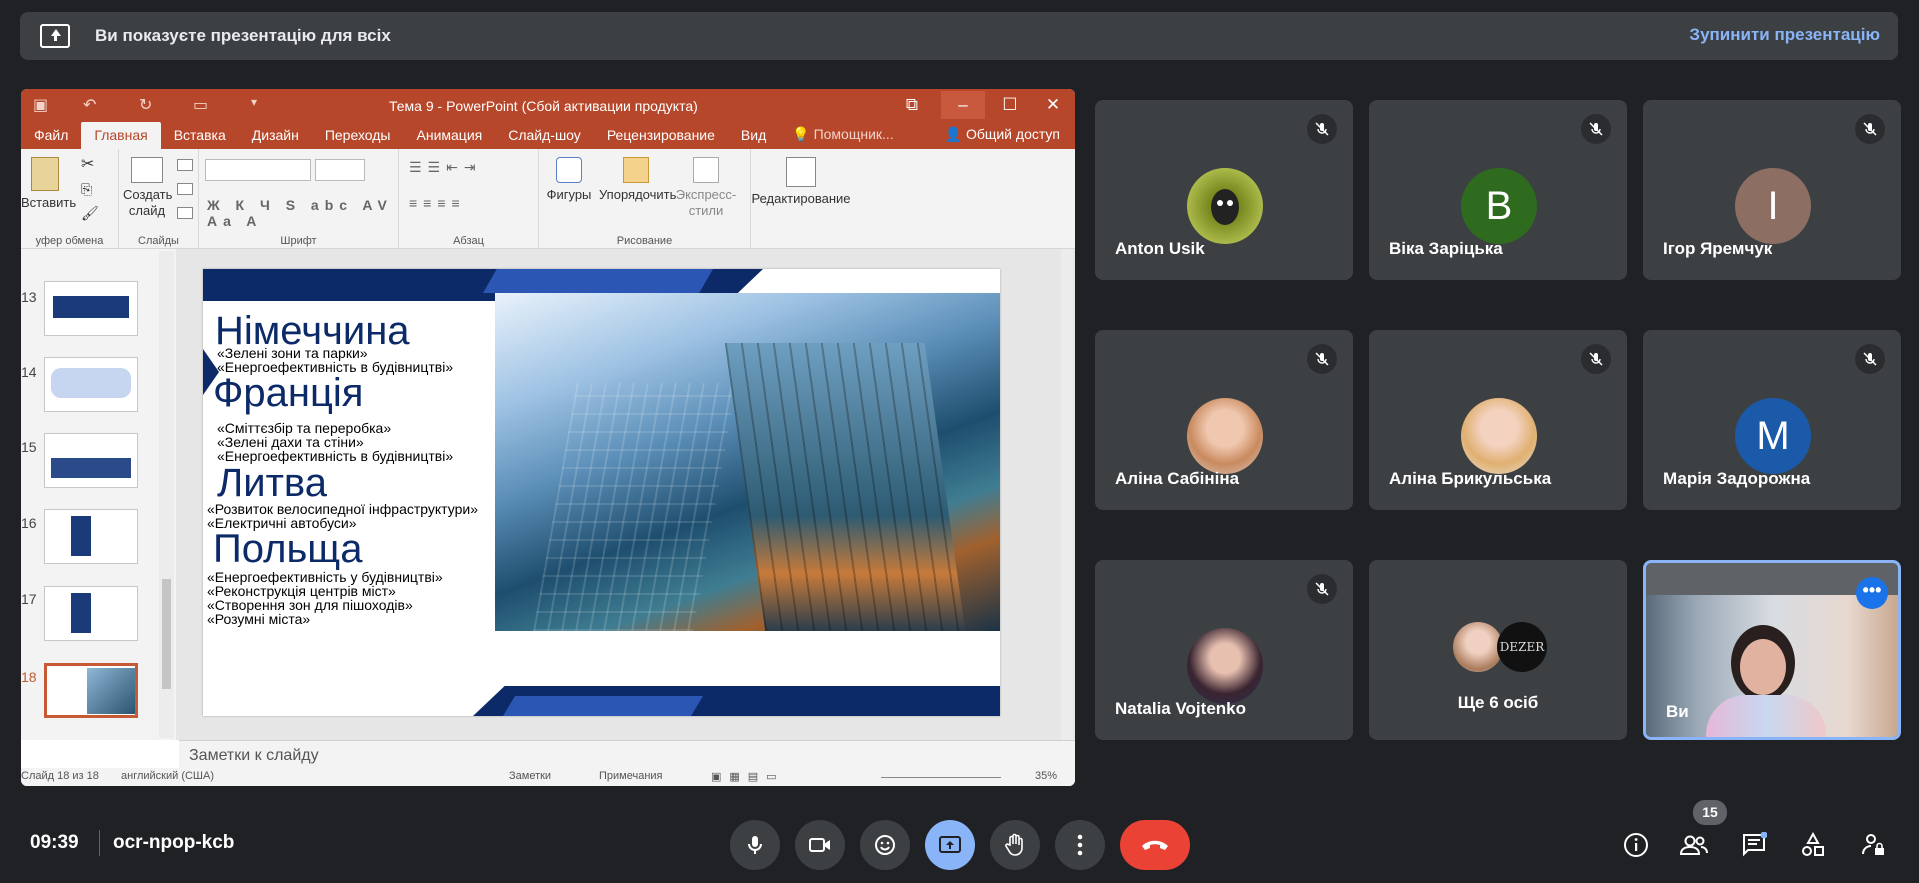 Image resolution: width=1919 pixels, height=883 pixels. What do you see at coordinates (166, 634) in the screenshot?
I see `scrollbar-thumb` at bounding box center [166, 634].